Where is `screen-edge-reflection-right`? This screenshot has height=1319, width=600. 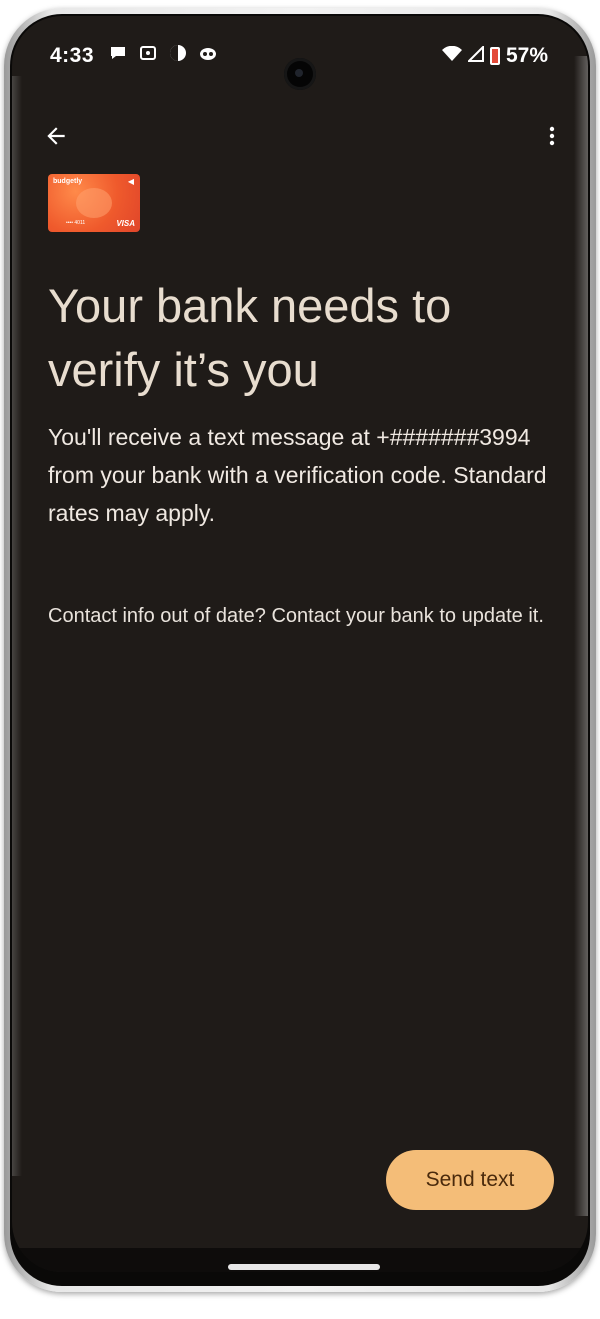
screen-edge-reflection-right is located at coordinates (581, 636).